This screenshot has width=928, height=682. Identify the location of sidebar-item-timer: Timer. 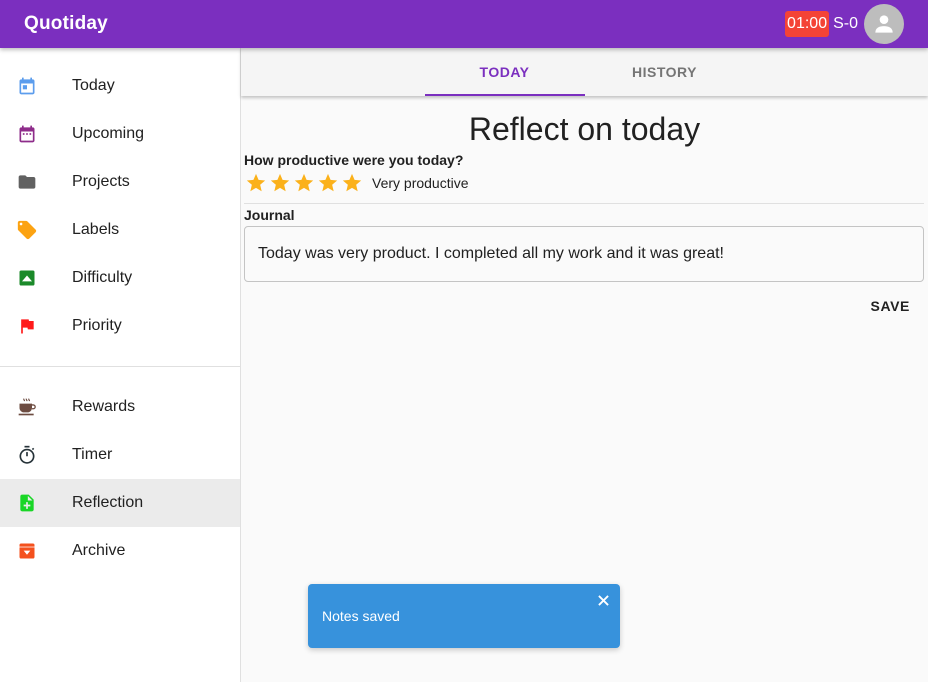
(120, 455).